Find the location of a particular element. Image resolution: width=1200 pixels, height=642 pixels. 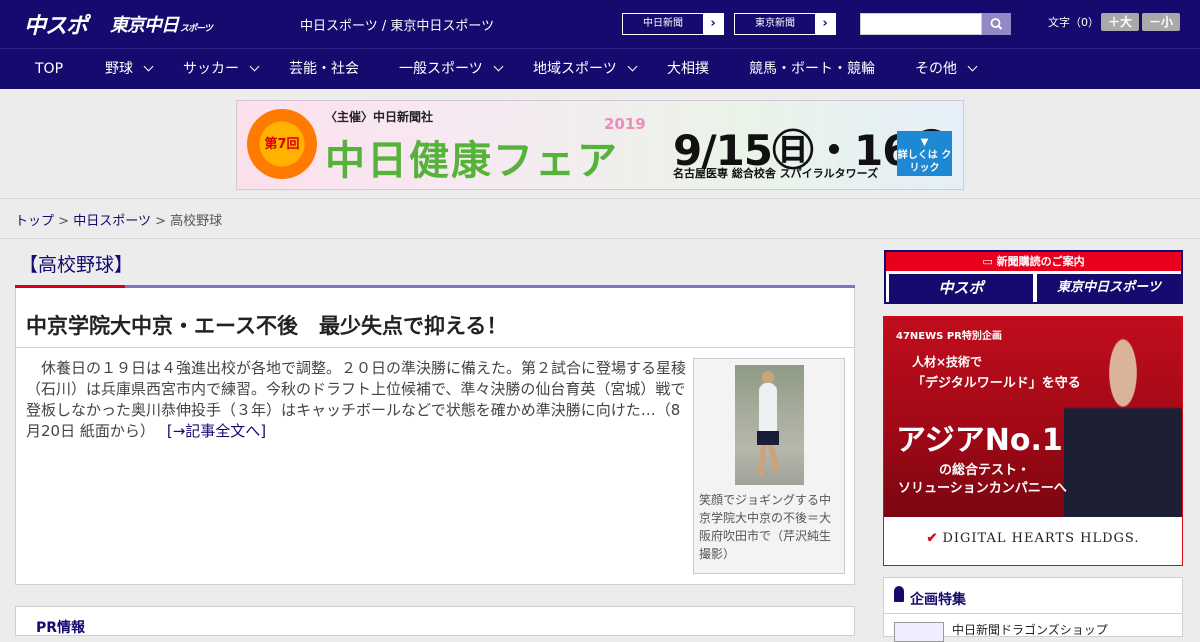

ad-brand-name: DIGITAL HEARTS HLDGS. is located at coordinates (1041, 538).